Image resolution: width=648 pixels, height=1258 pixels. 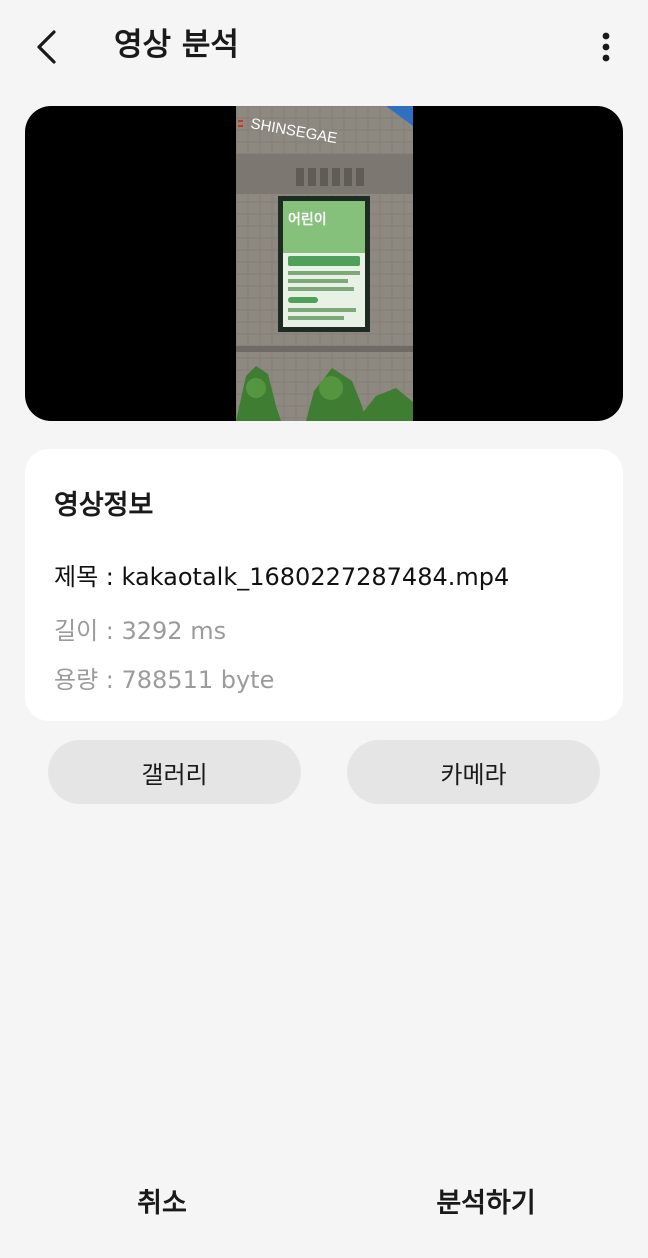 I want to click on back-button, so click(x=45, y=47).